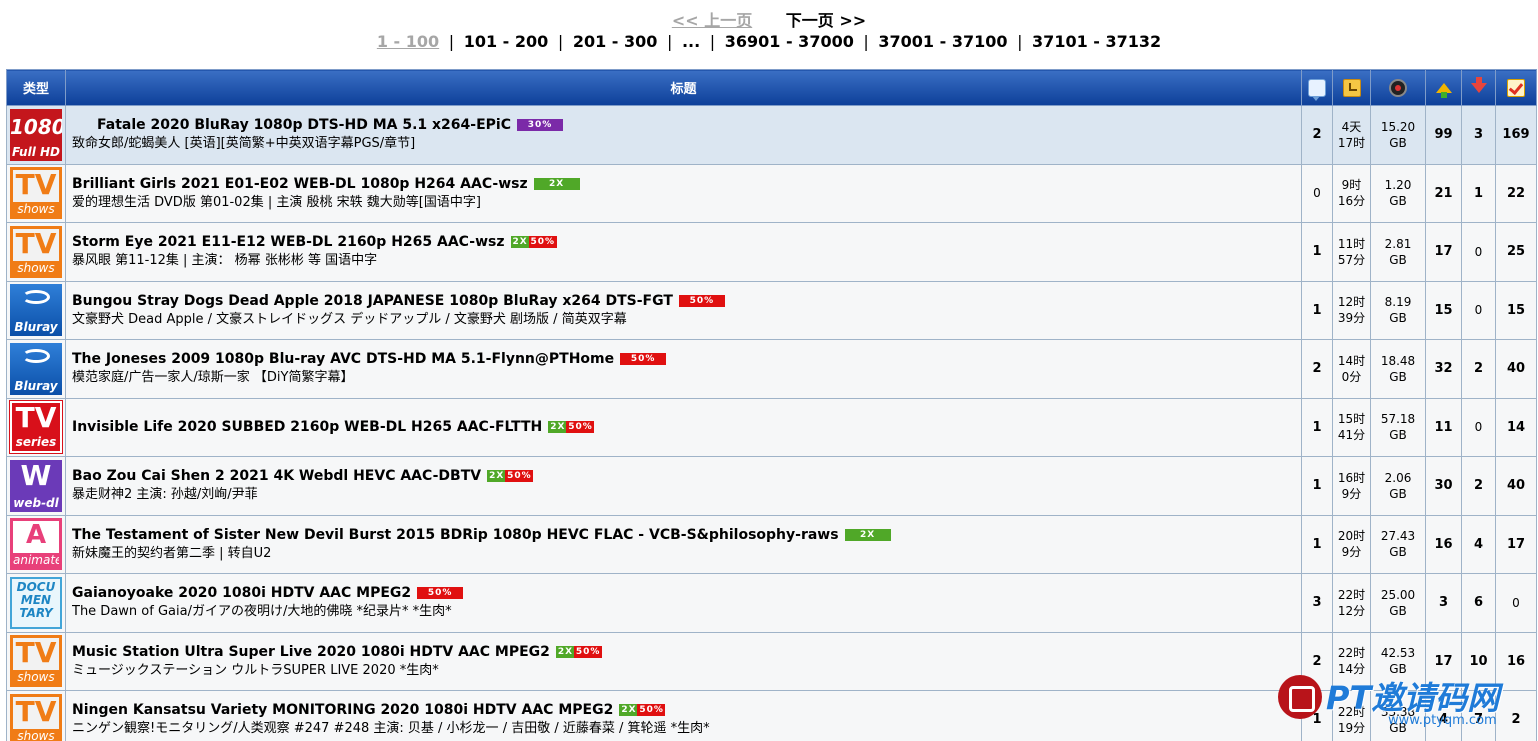 The height and width of the screenshot is (741, 1538). What do you see at coordinates (1516, 603) in the screenshot?
I see `completed-cell: 0` at bounding box center [1516, 603].